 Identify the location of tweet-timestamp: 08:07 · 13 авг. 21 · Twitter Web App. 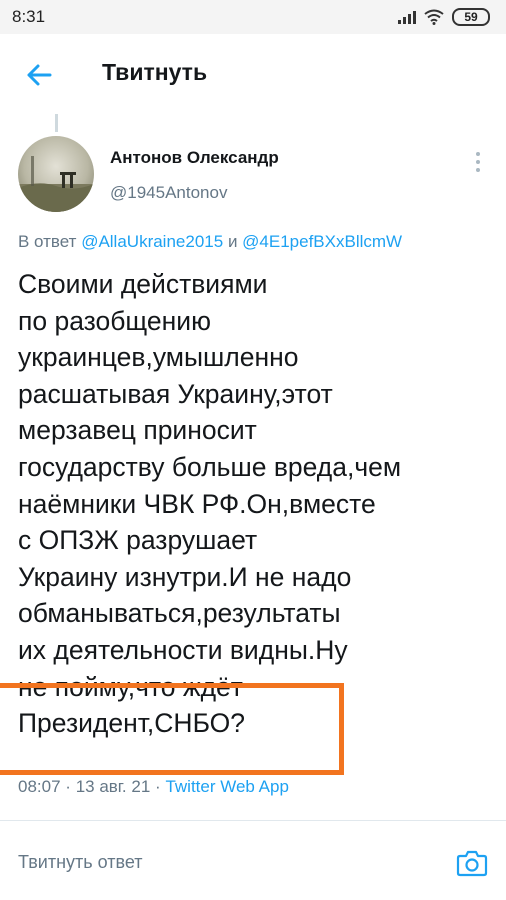
(153, 787).